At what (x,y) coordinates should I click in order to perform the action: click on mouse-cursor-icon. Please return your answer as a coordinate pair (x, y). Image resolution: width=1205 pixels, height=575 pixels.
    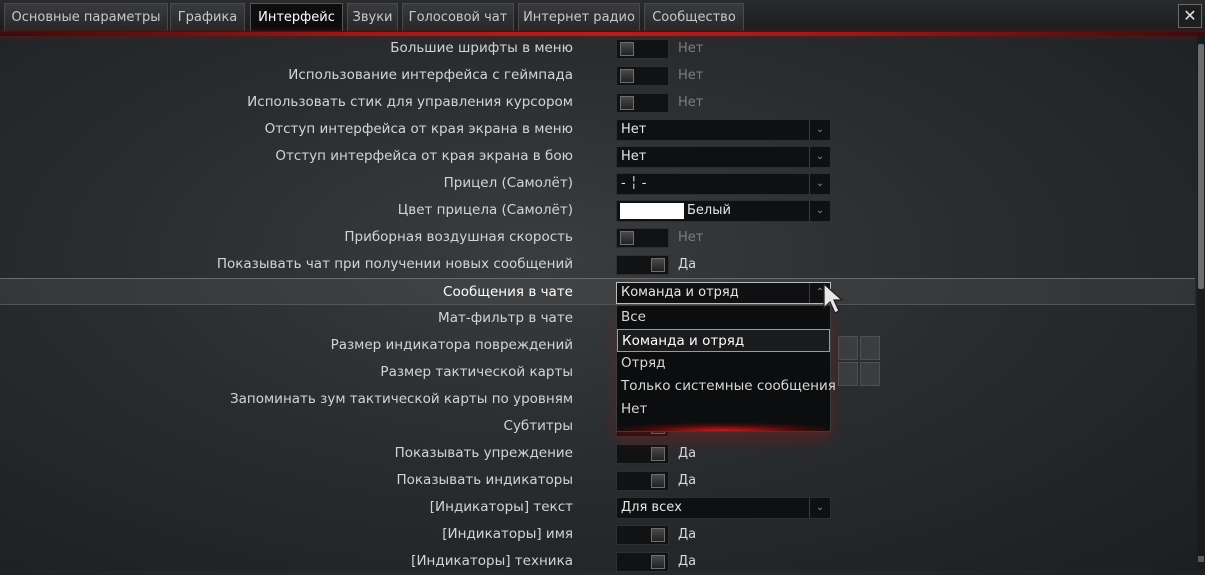
    Looking at the image, I should click on (833, 298).